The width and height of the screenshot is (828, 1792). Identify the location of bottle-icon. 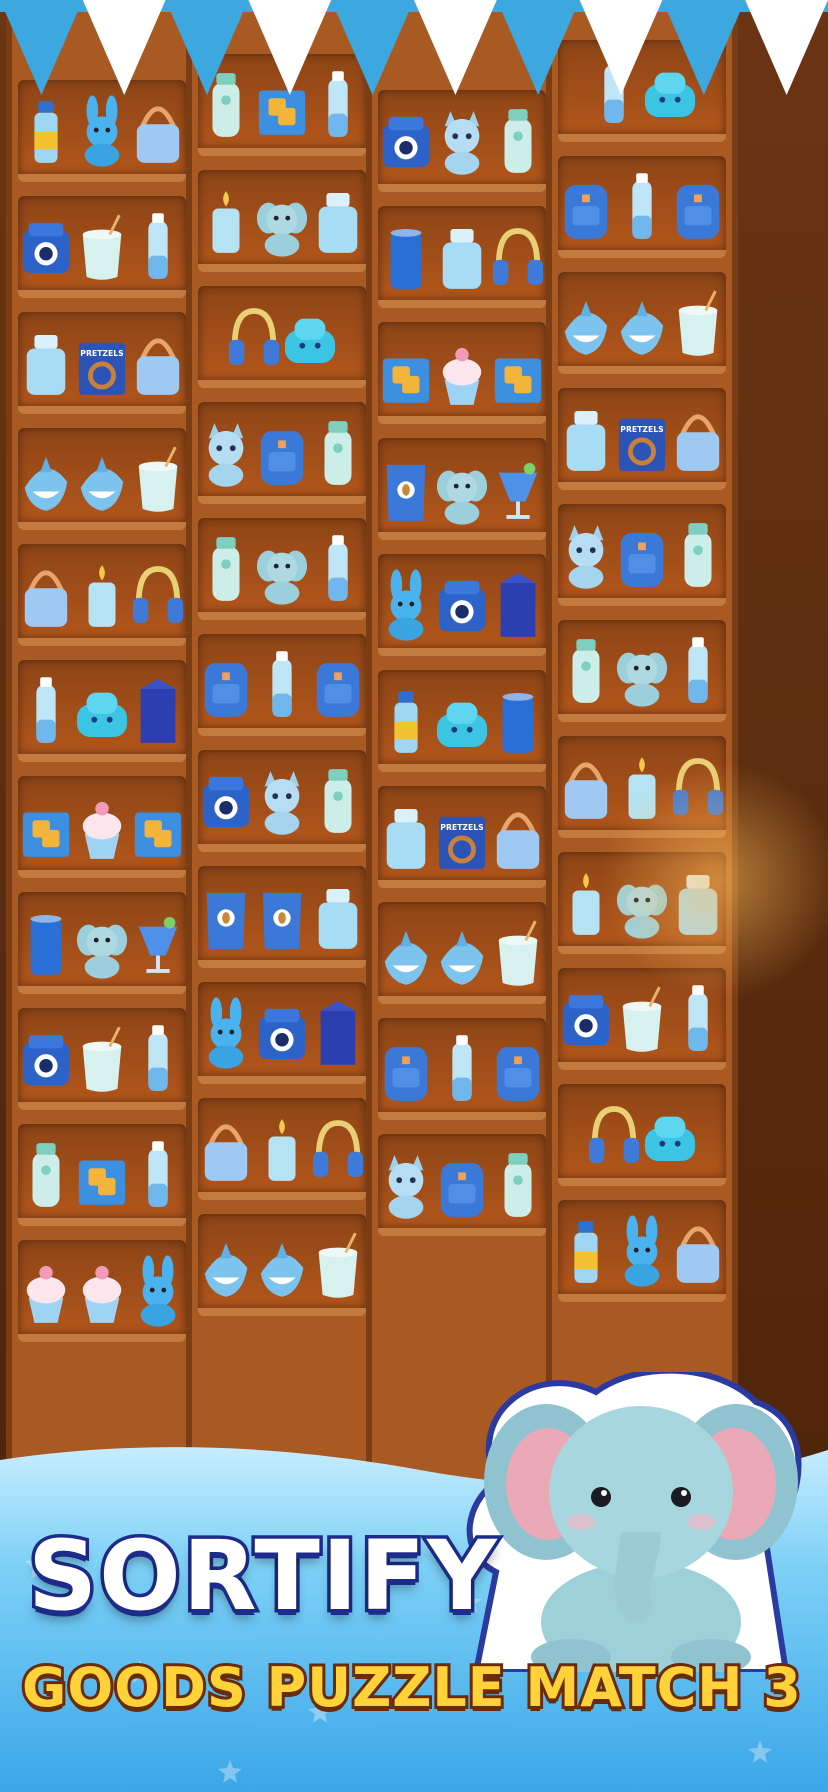
(406, 721).